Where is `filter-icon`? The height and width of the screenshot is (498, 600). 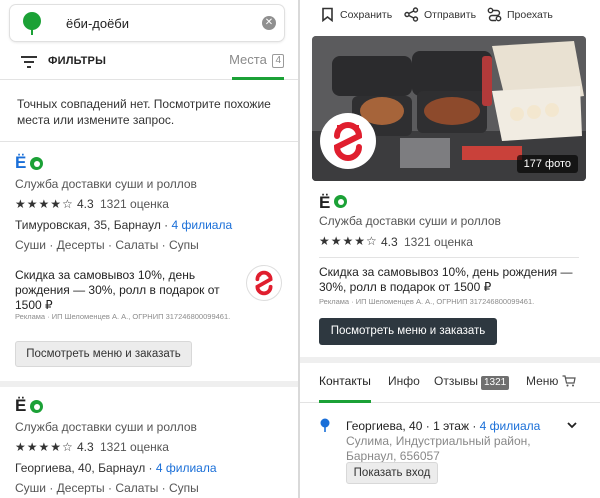 filter-icon is located at coordinates (29, 62).